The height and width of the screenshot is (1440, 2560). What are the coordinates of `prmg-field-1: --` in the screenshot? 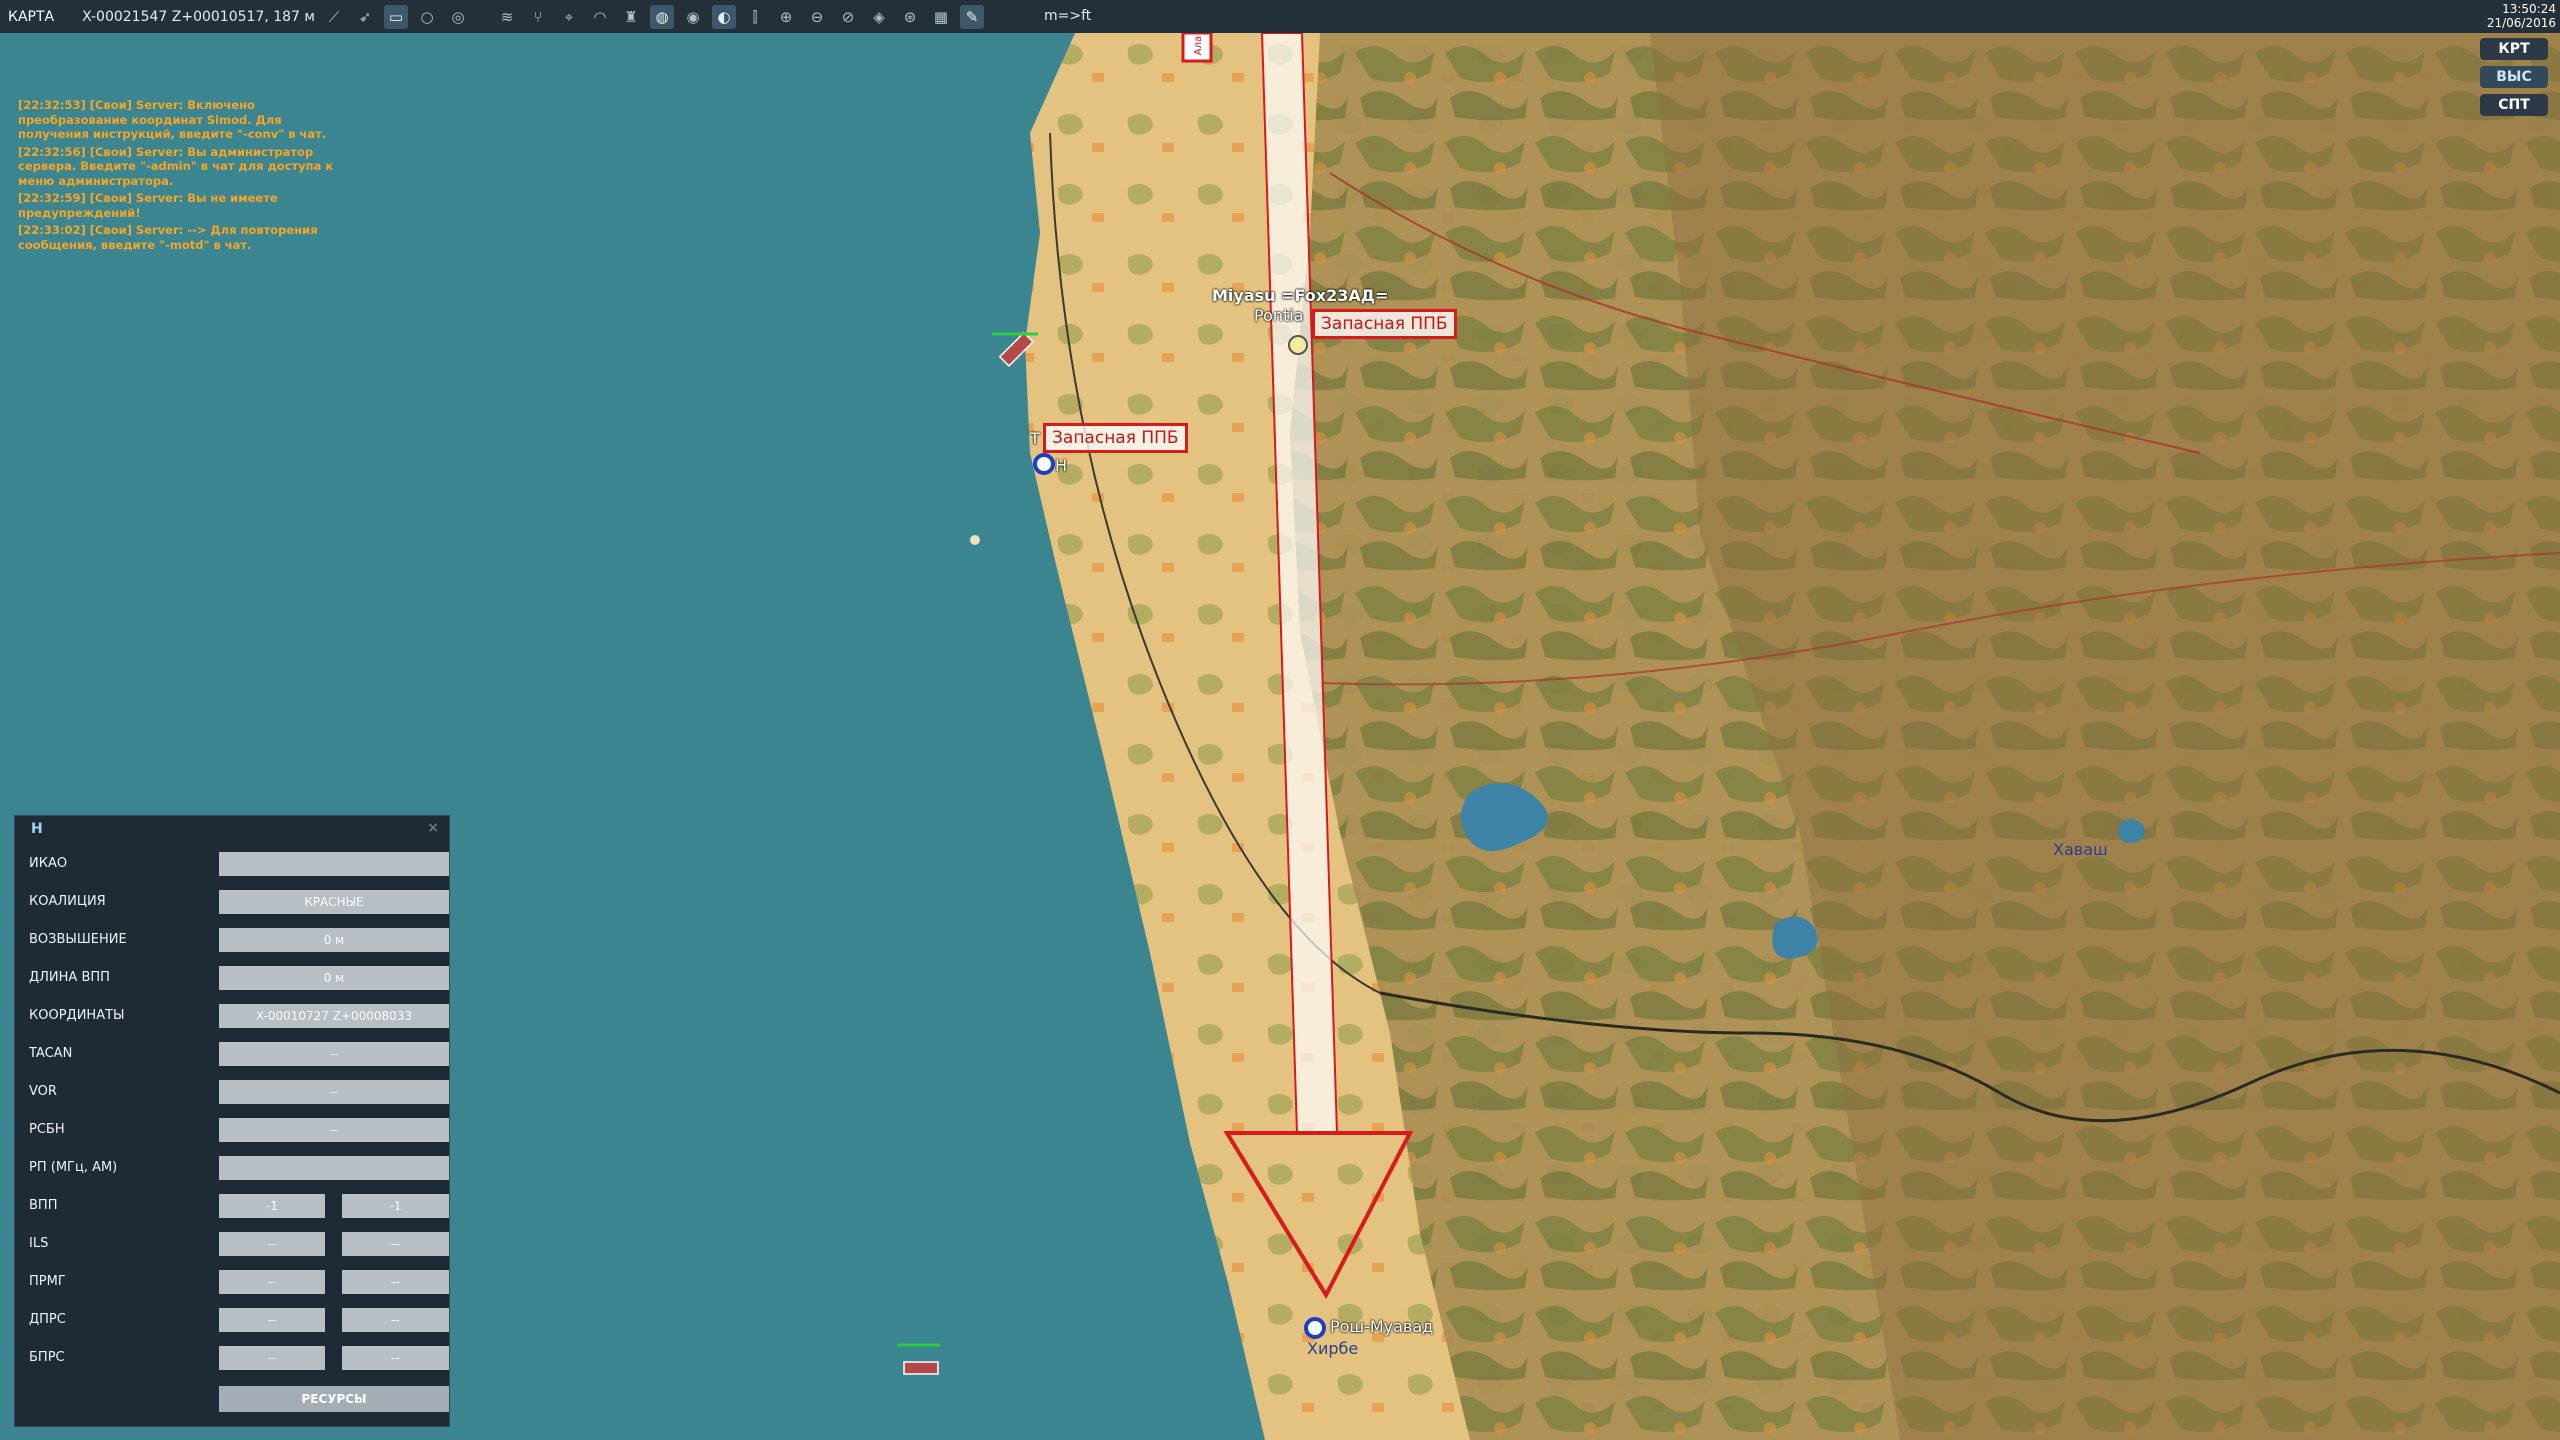 It's located at (272, 1282).